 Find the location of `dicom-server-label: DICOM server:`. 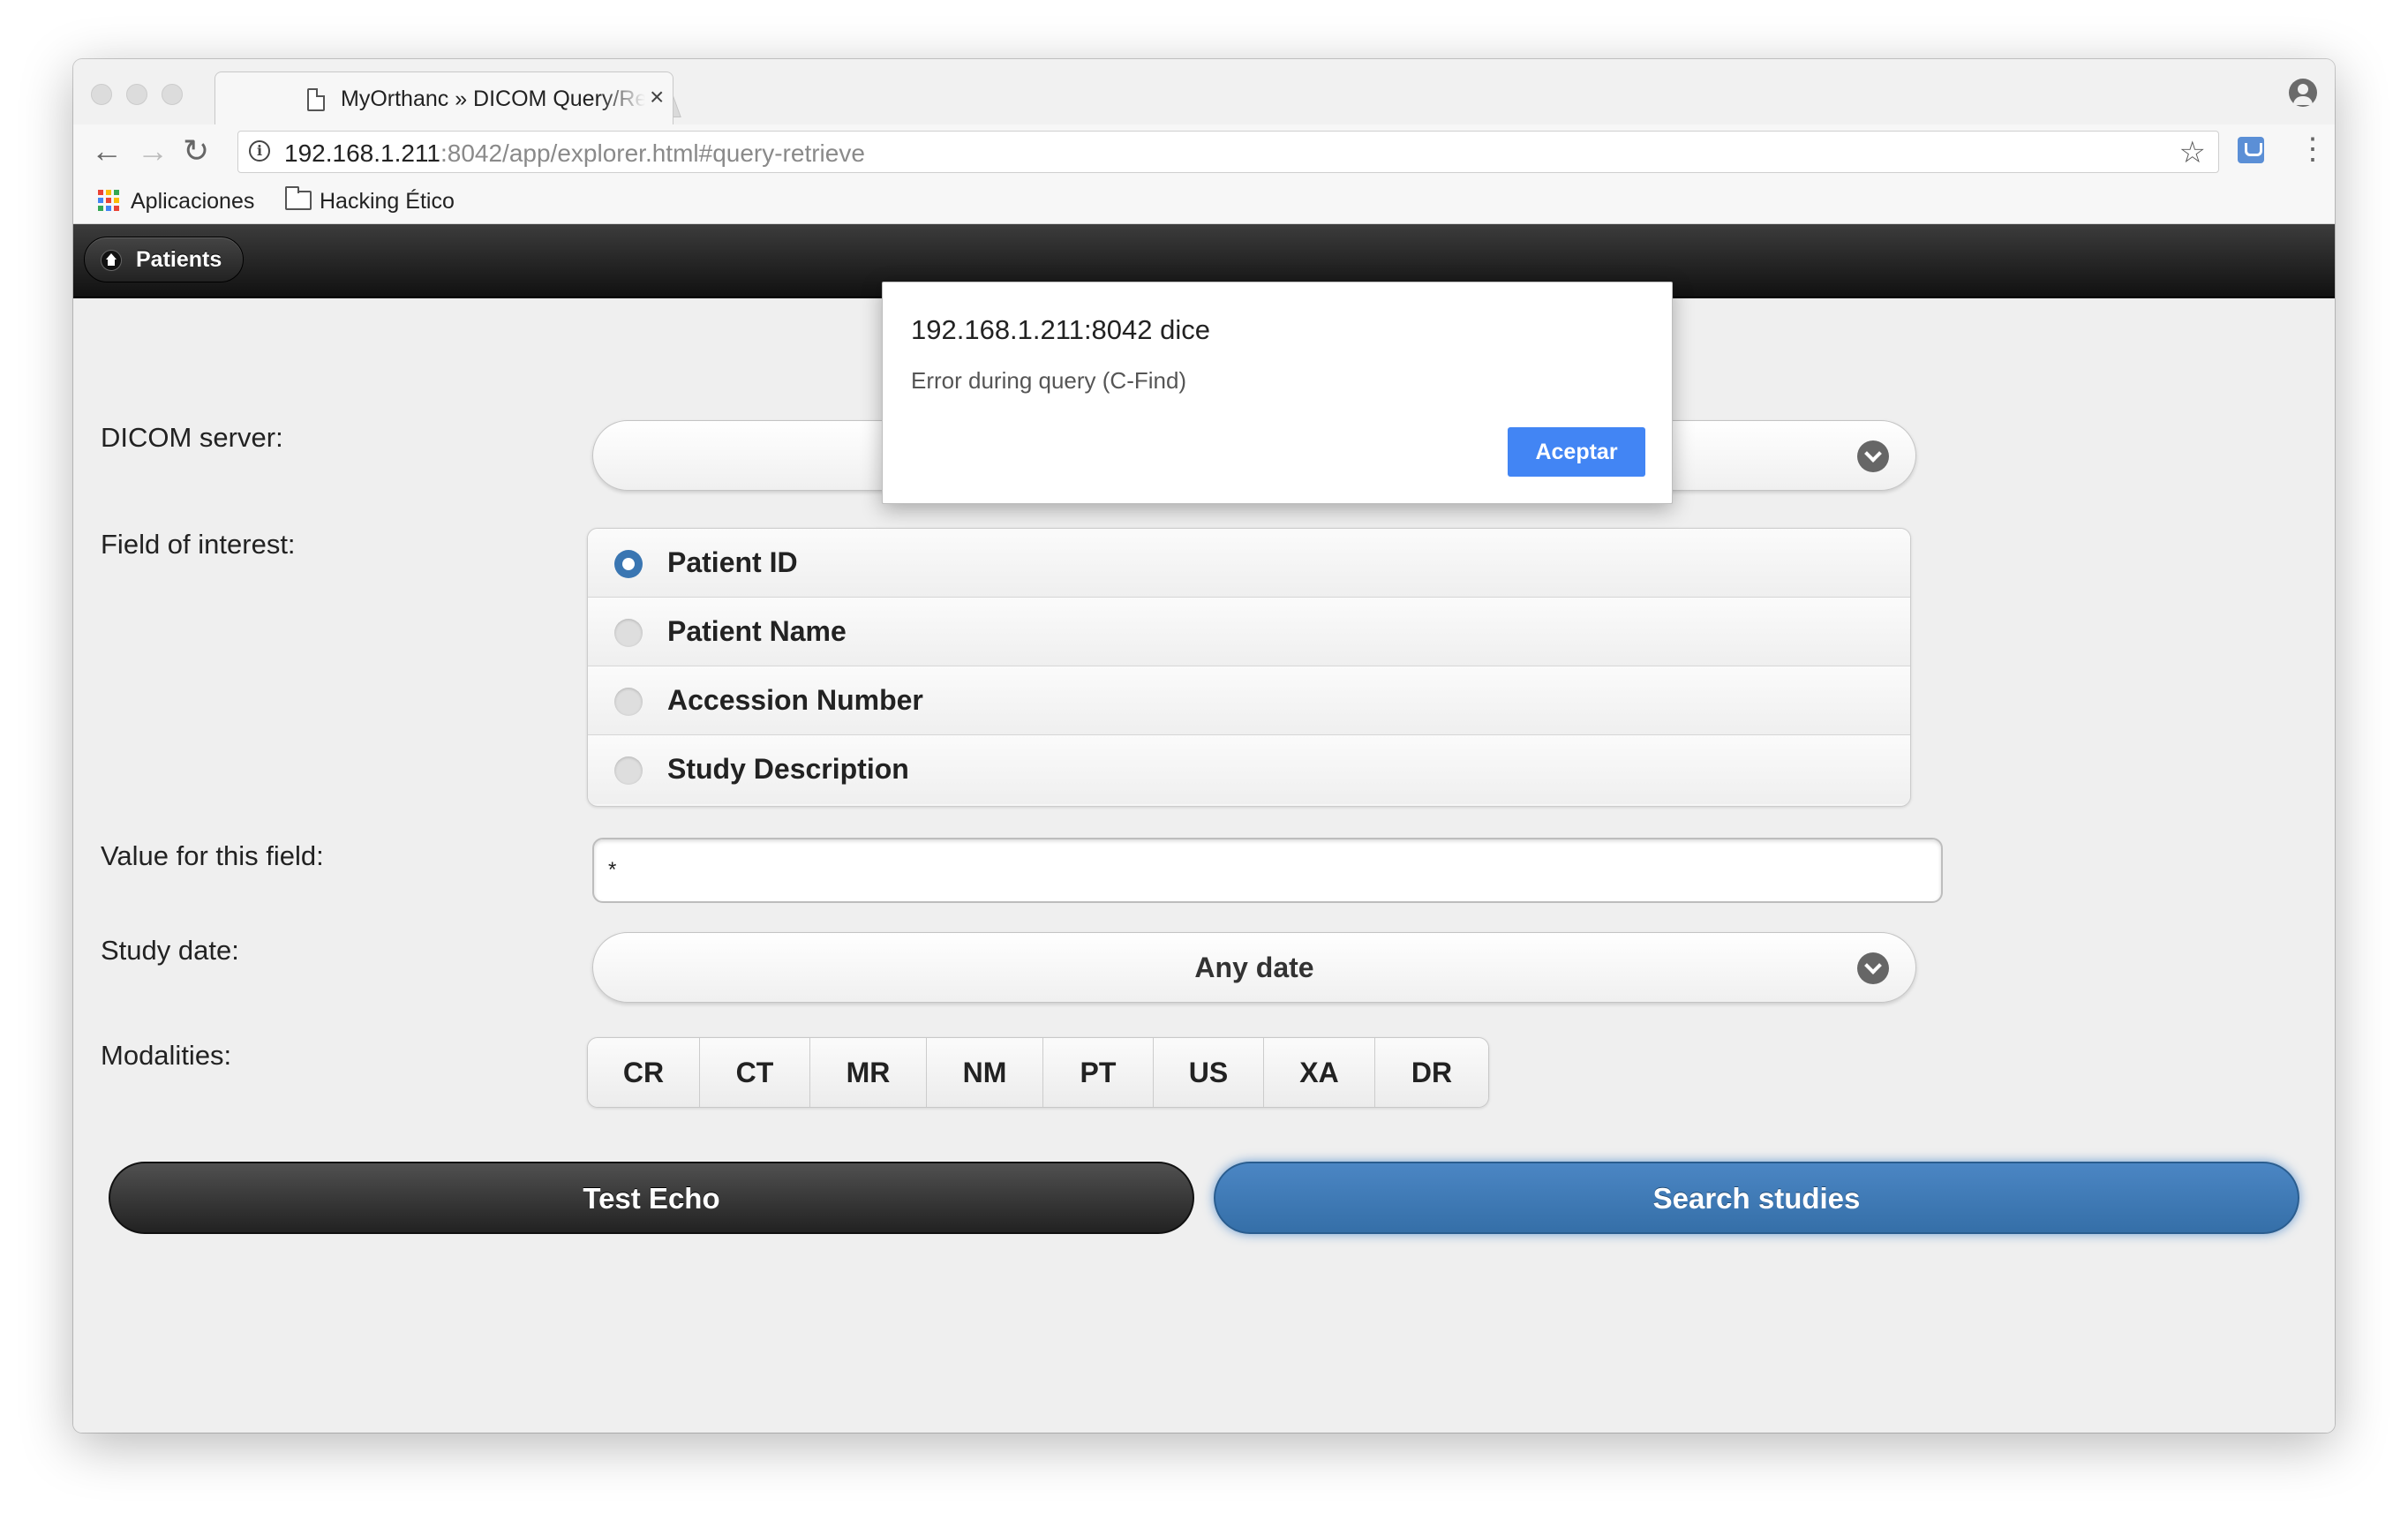

dicom-server-label: DICOM server: is located at coordinates (192, 437).